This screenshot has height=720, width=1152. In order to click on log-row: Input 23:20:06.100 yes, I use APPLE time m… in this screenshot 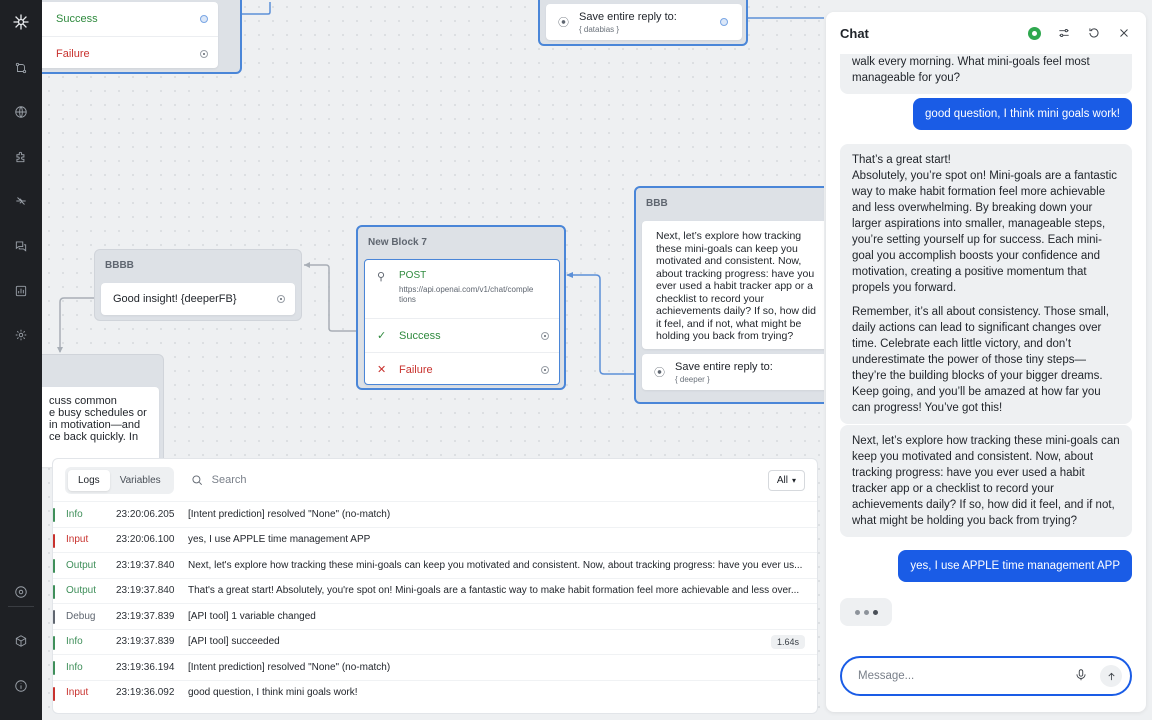, I will do `click(435, 539)`.